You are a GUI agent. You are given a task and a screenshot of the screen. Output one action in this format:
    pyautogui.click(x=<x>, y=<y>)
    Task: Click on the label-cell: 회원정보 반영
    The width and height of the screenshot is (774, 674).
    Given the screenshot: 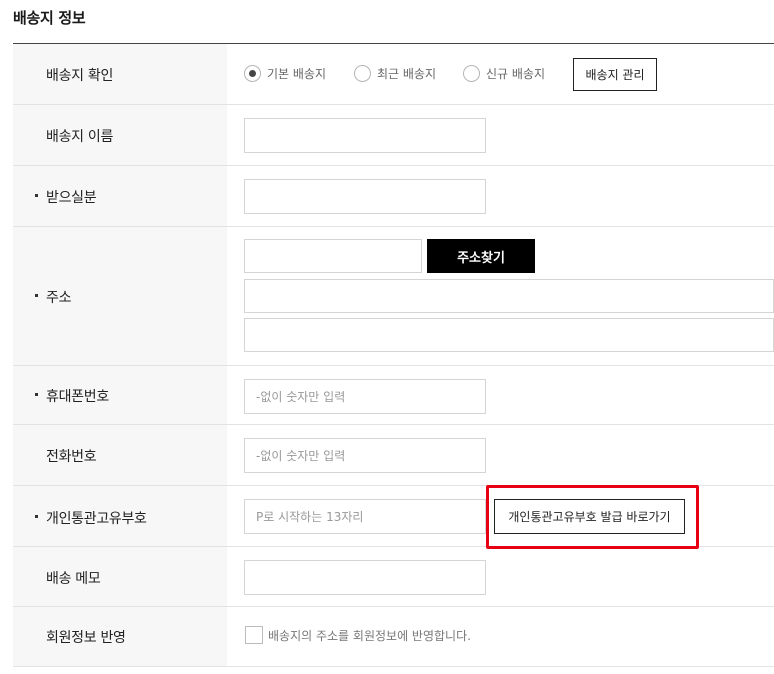 What is the action you would take?
    pyautogui.click(x=120, y=636)
    